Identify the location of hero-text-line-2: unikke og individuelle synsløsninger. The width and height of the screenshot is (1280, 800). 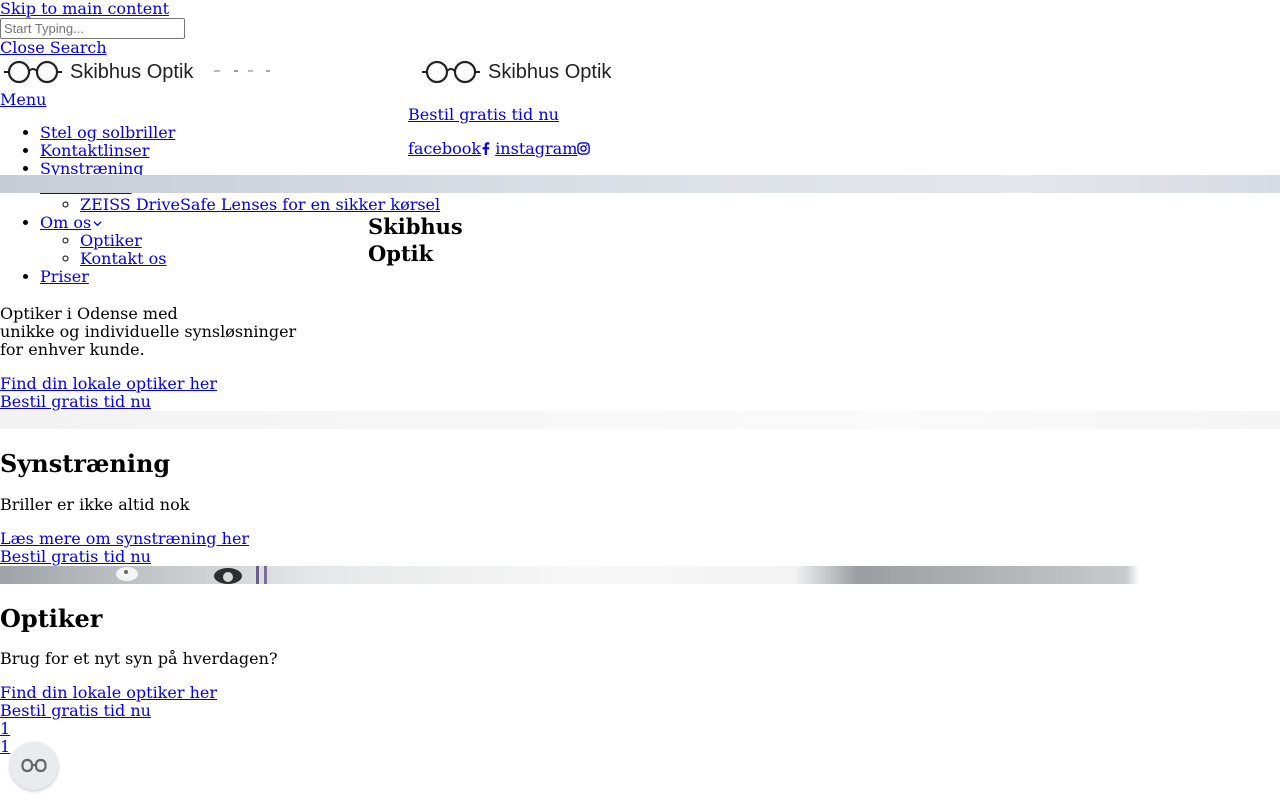
(148, 331).